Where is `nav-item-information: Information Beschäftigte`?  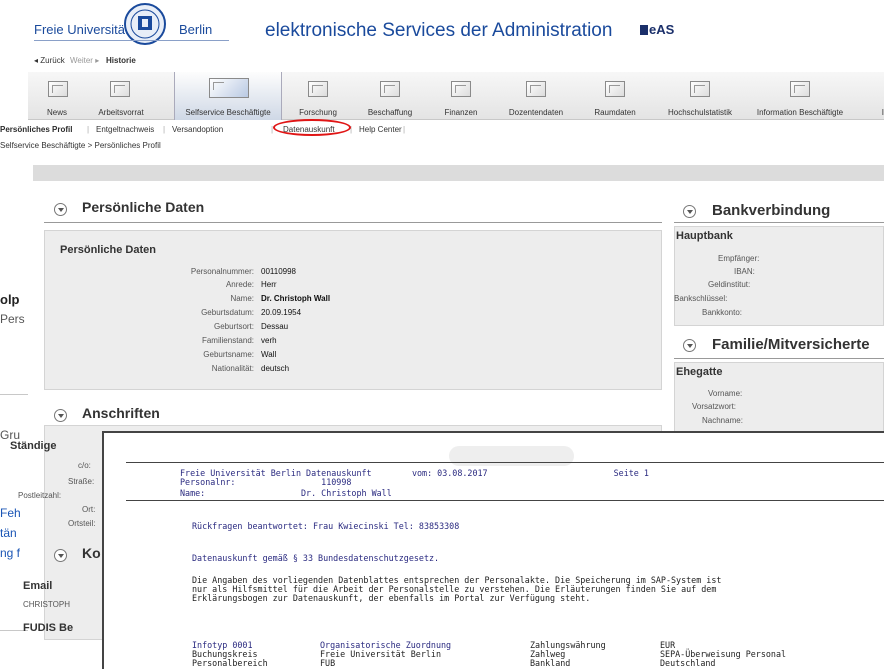
nav-item-information: Information Beschäftigte is located at coordinates (800, 96).